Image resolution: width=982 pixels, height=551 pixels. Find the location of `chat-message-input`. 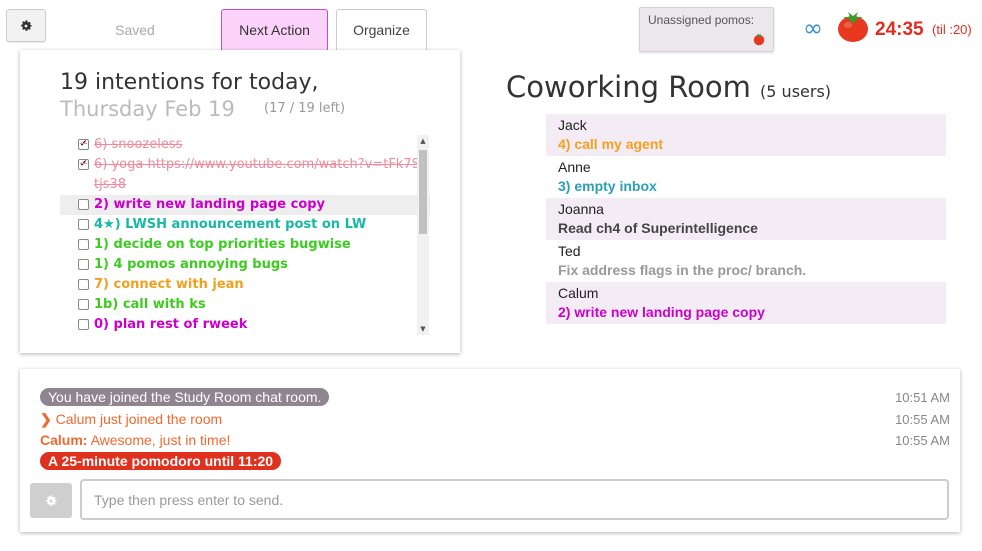

chat-message-input is located at coordinates (514, 499).